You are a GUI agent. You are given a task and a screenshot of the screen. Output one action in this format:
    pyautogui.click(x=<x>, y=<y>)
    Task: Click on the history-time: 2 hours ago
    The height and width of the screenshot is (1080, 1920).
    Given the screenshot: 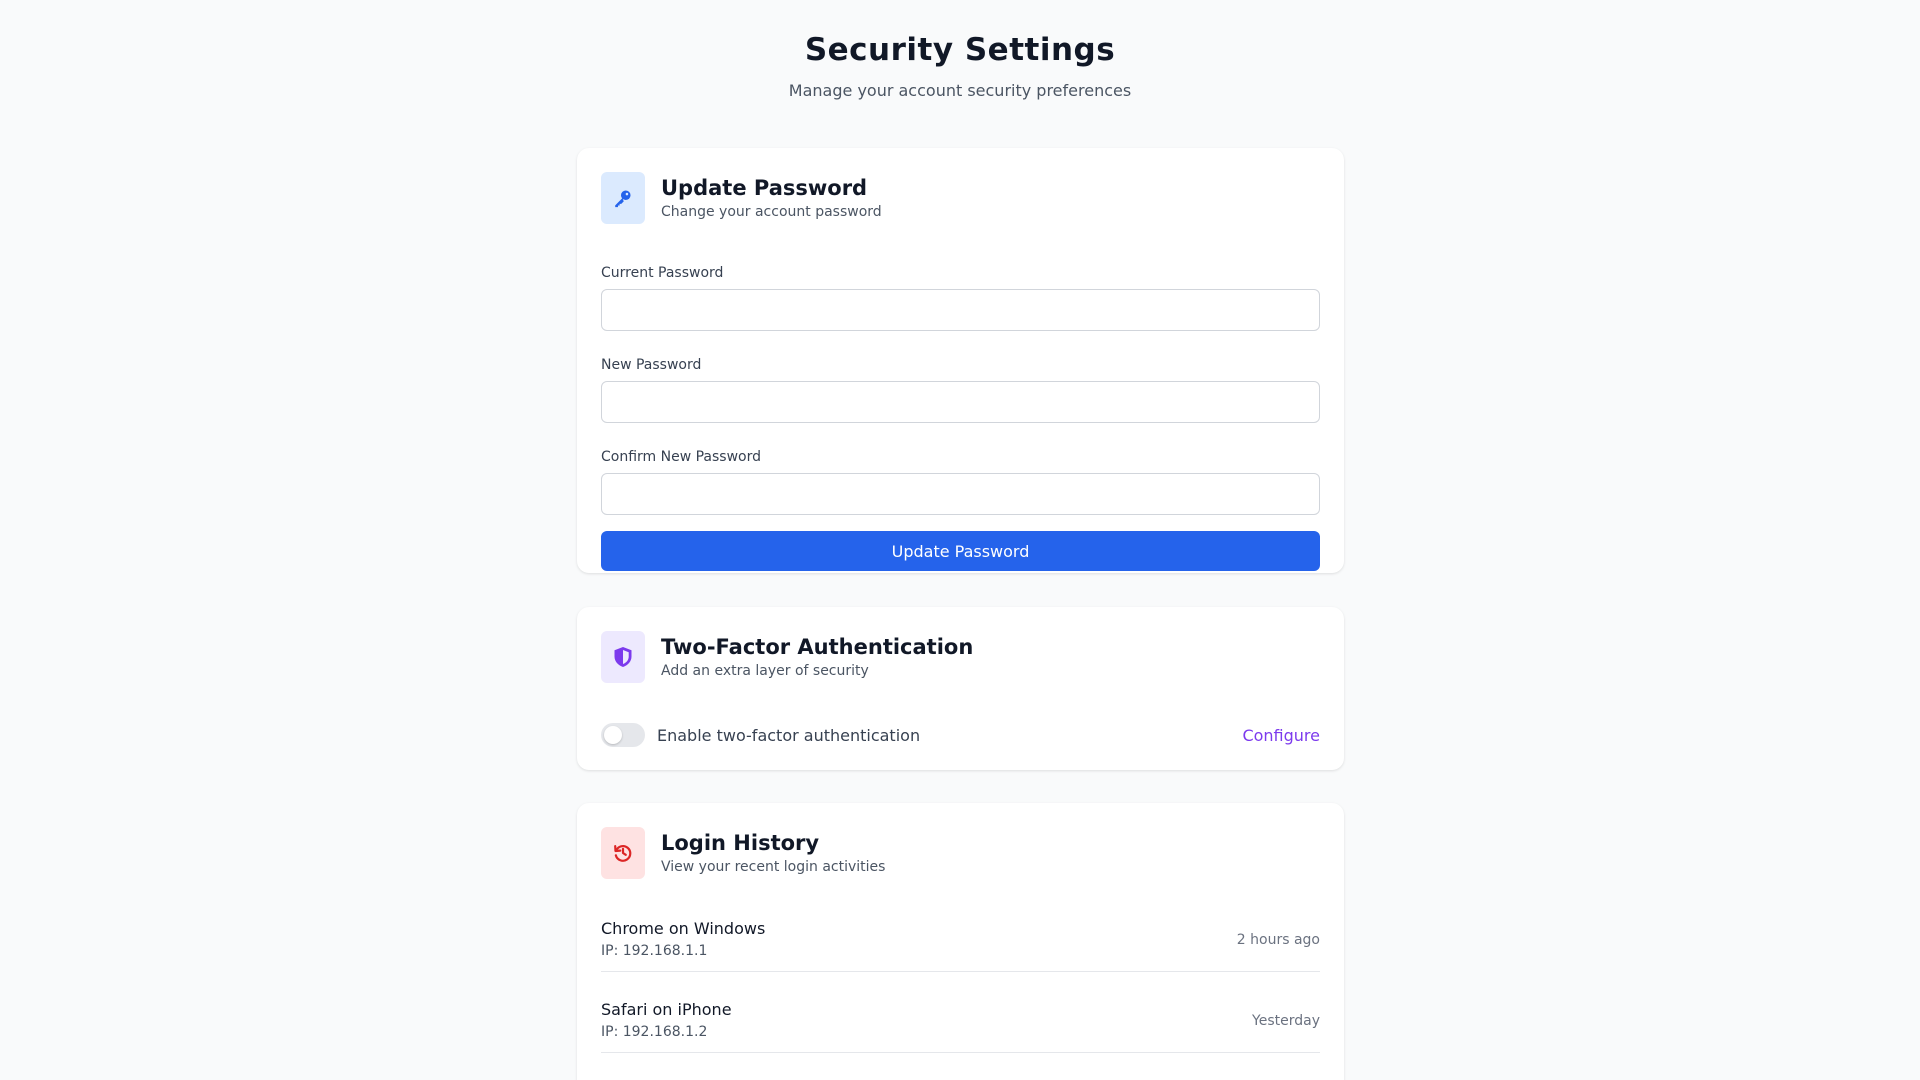 What is the action you would take?
    pyautogui.click(x=1278, y=939)
    